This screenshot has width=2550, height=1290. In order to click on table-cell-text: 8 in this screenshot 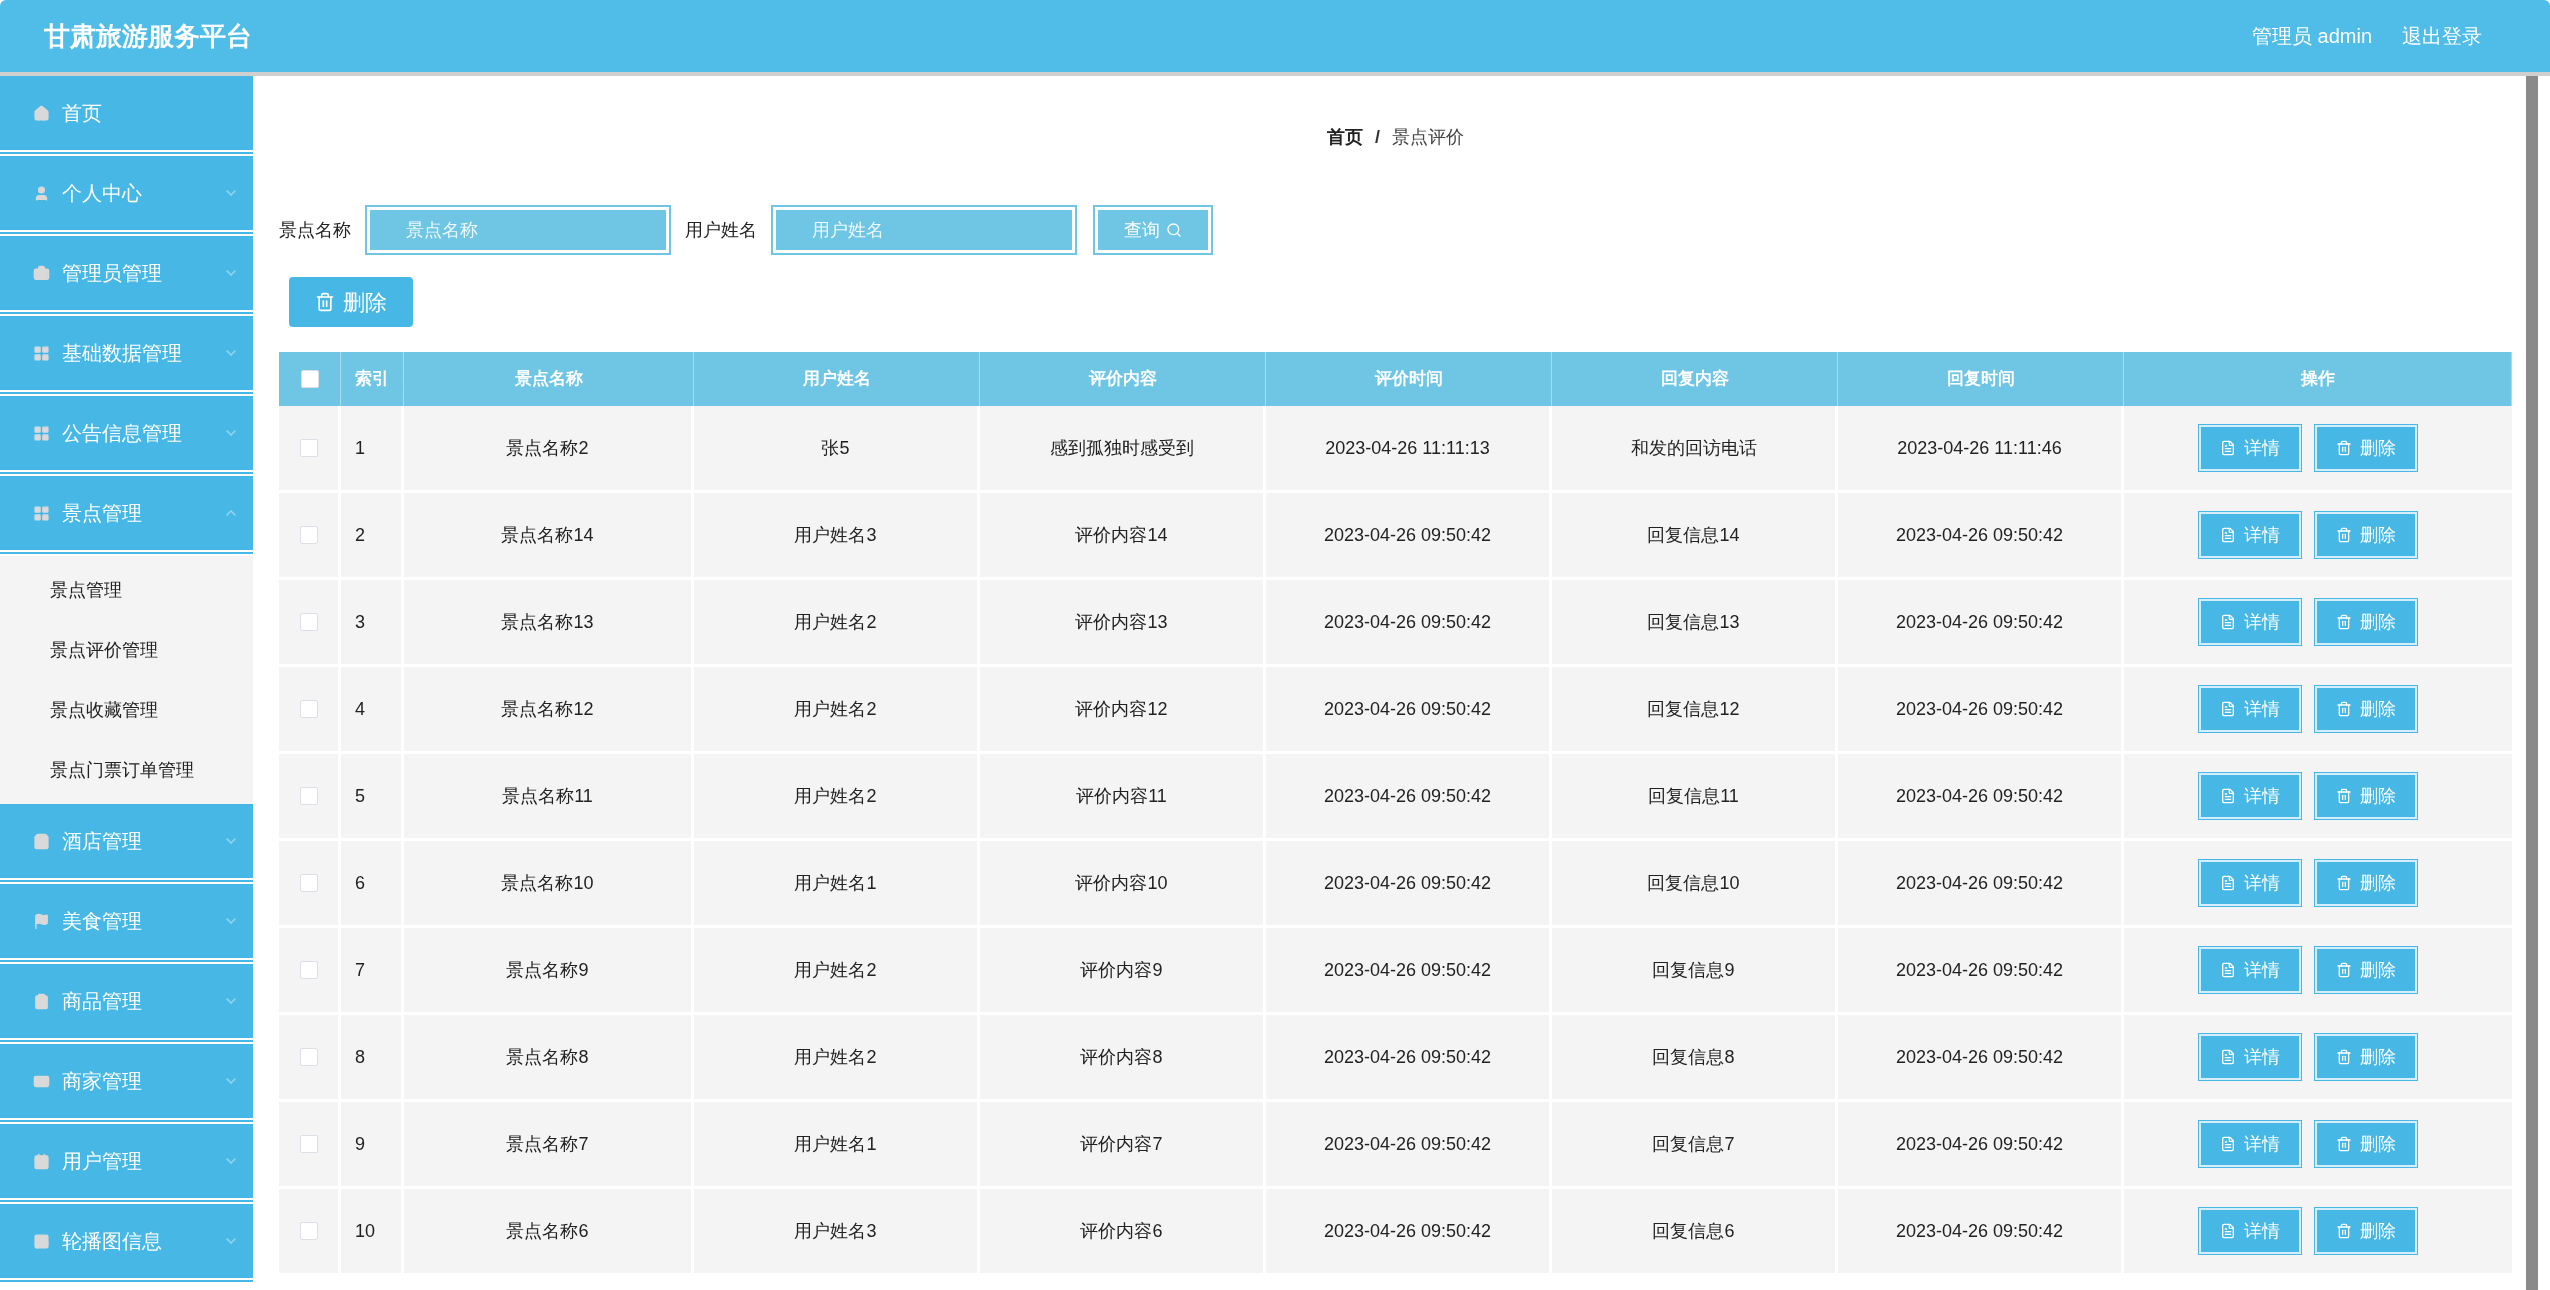, I will do `click(360, 1057)`.